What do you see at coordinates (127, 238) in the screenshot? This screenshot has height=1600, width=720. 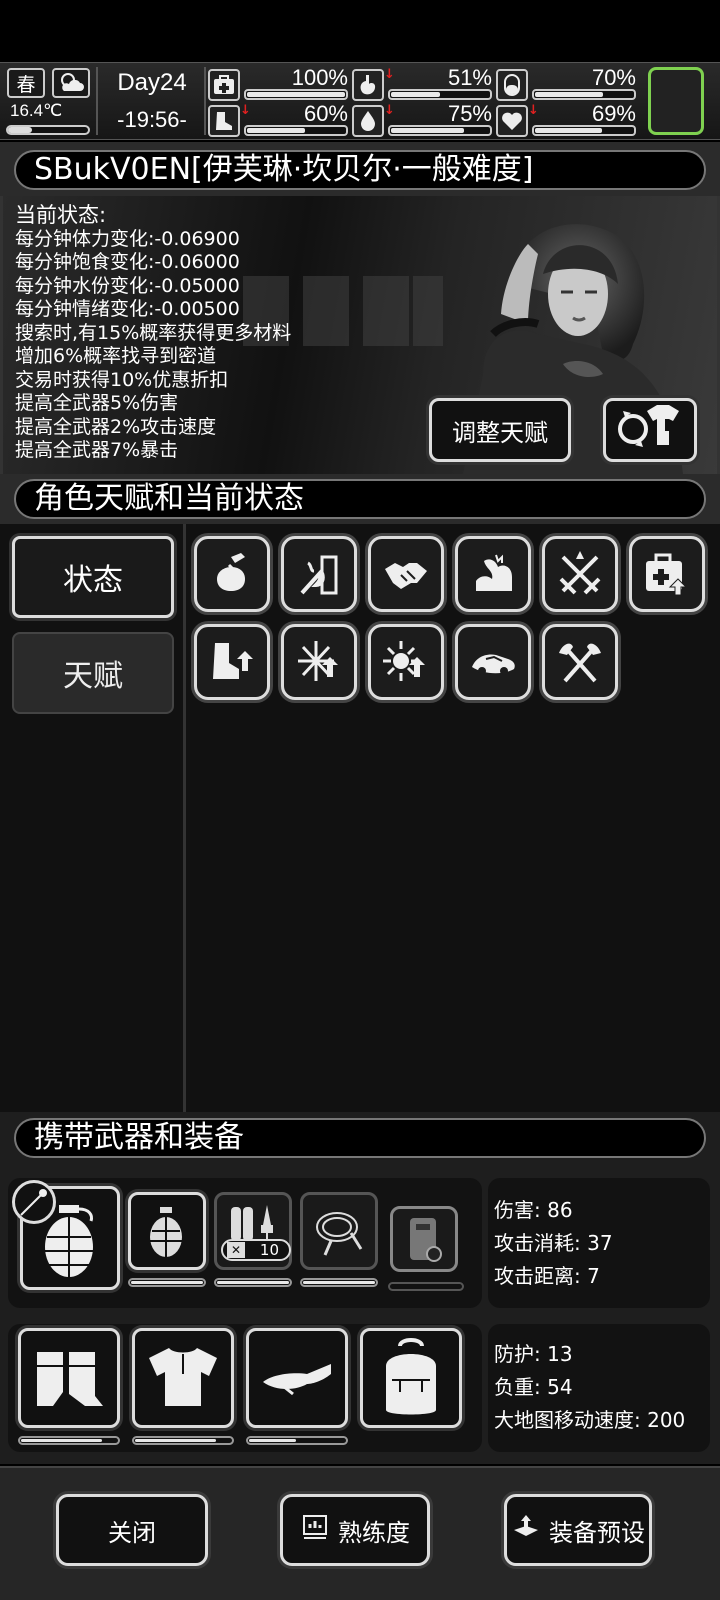 I see `status-line: 每分钟体力变化:-0.06900` at bounding box center [127, 238].